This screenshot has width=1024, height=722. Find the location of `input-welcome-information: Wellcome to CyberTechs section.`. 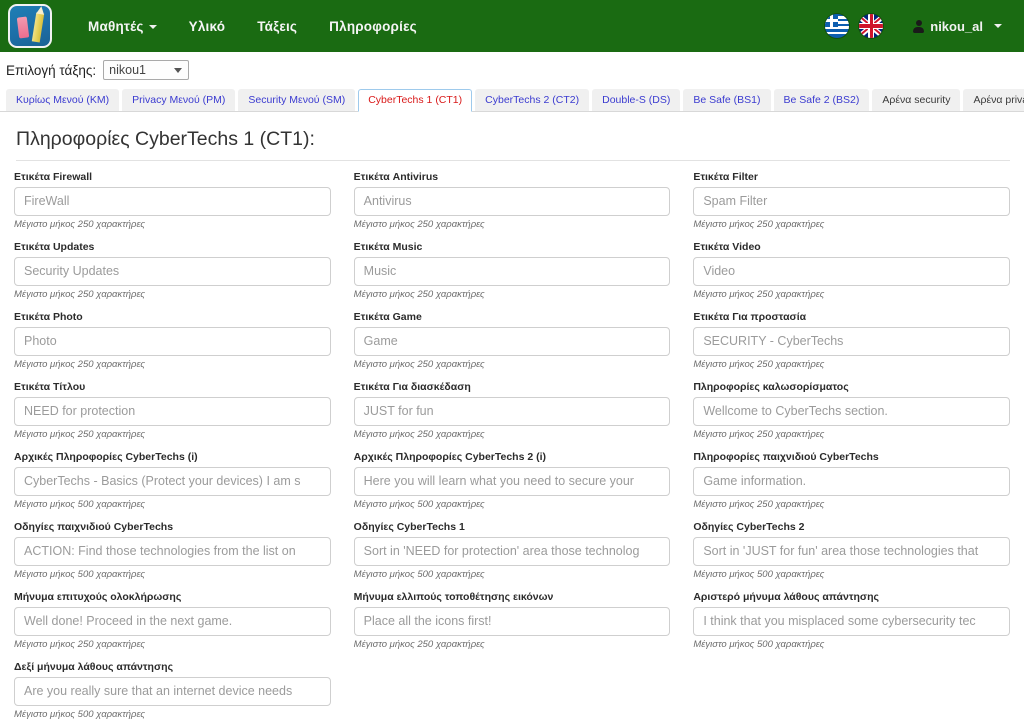

input-welcome-information: Wellcome to CyberTechs section. is located at coordinates (851, 411).